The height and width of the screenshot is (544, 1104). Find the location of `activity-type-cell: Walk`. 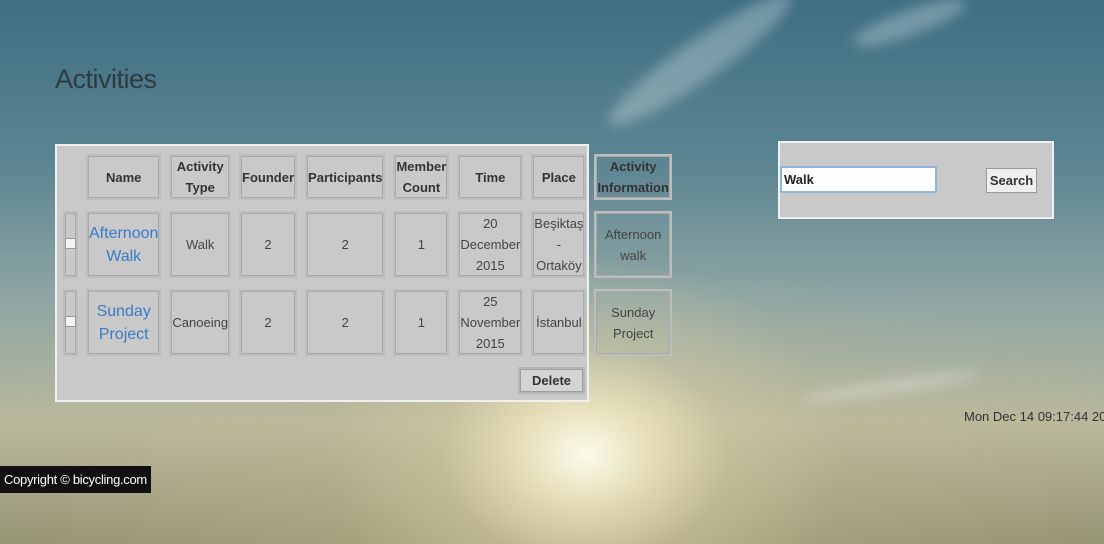

activity-type-cell: Walk is located at coordinates (200, 244).